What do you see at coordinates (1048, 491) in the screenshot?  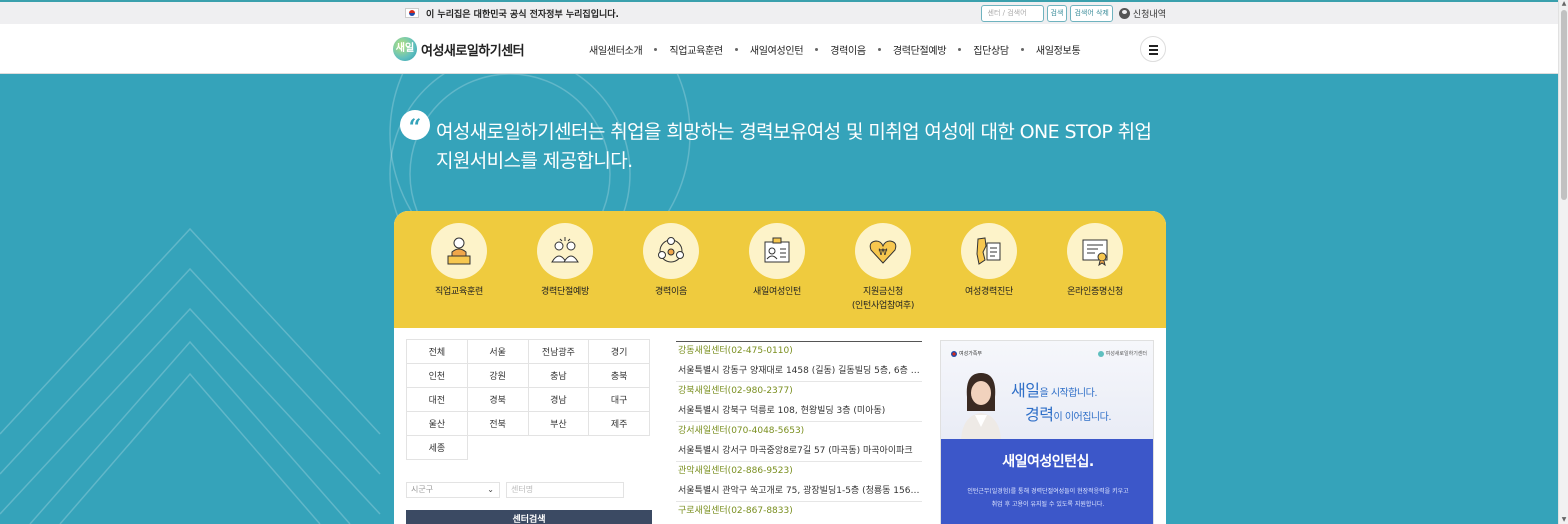 I see `promo-desc-line-1: 인턴근무(일경험)를 통해 경력단절여성들이 현장적응력을 키우고` at bounding box center [1048, 491].